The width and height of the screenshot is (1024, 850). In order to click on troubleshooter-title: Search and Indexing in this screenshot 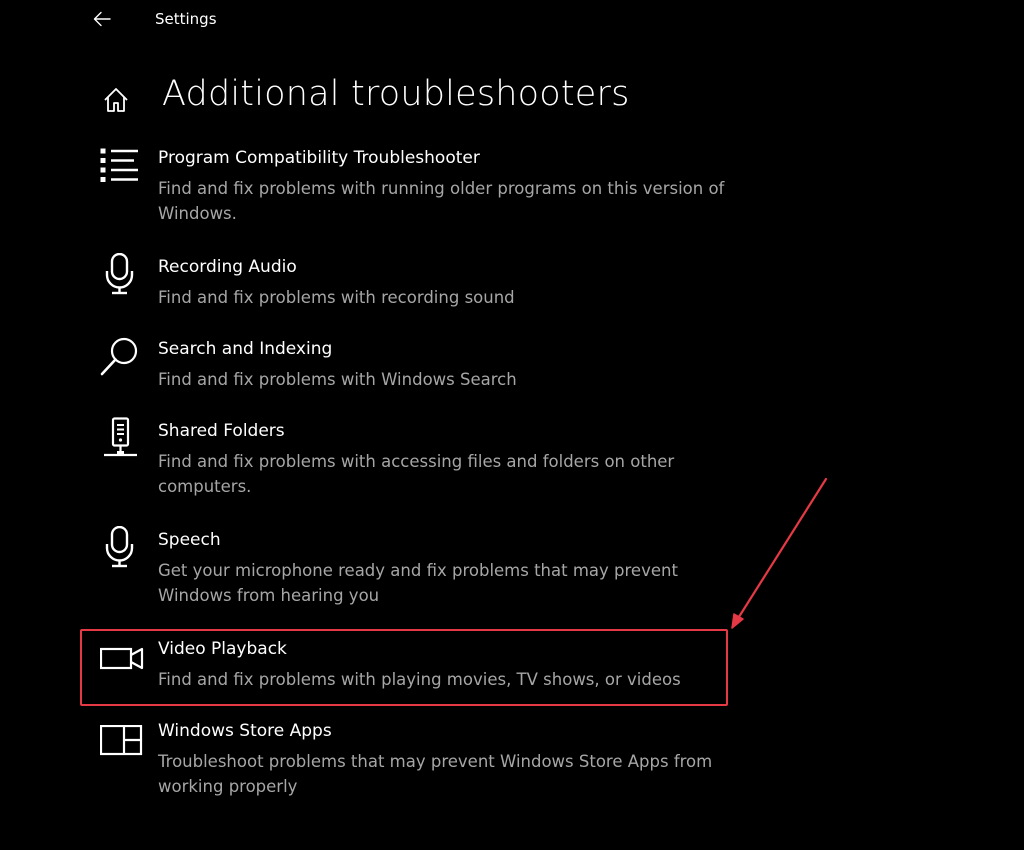, I will do `click(245, 349)`.